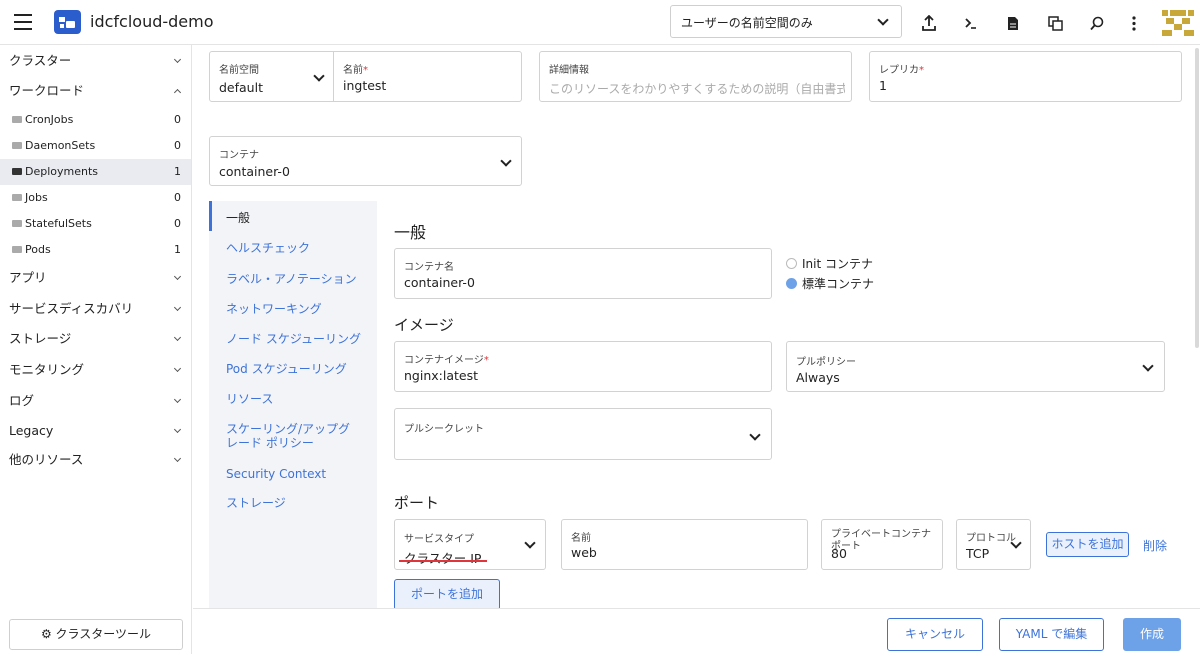 This screenshot has width=1200, height=654. I want to click on delete-port-link: 削除, so click(1155, 545).